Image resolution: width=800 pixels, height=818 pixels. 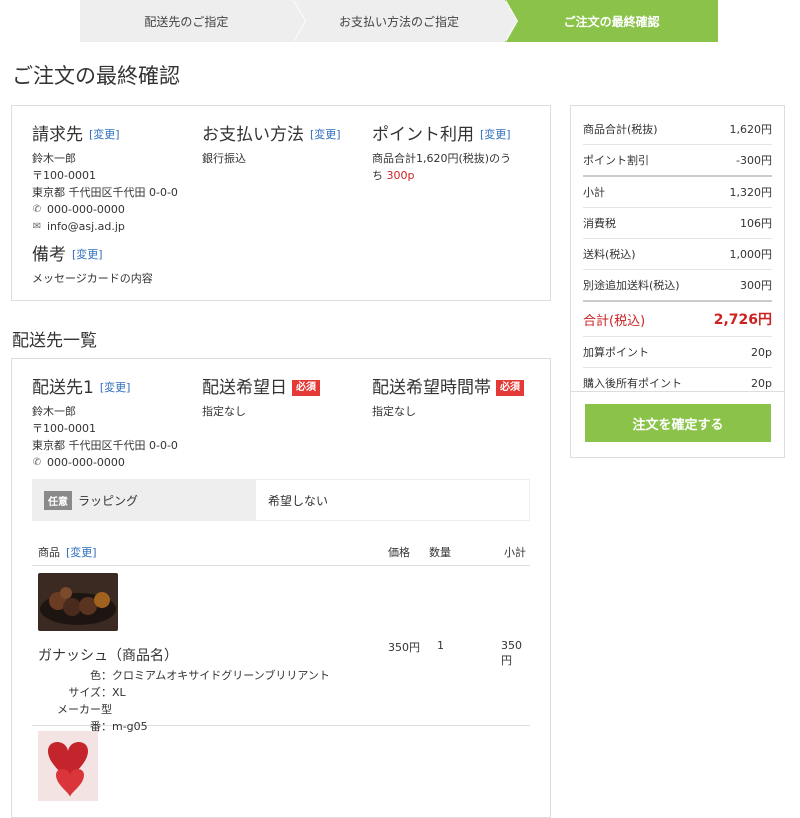 What do you see at coordinates (440, 552) in the screenshot?
I see `col-qty: 数量` at bounding box center [440, 552].